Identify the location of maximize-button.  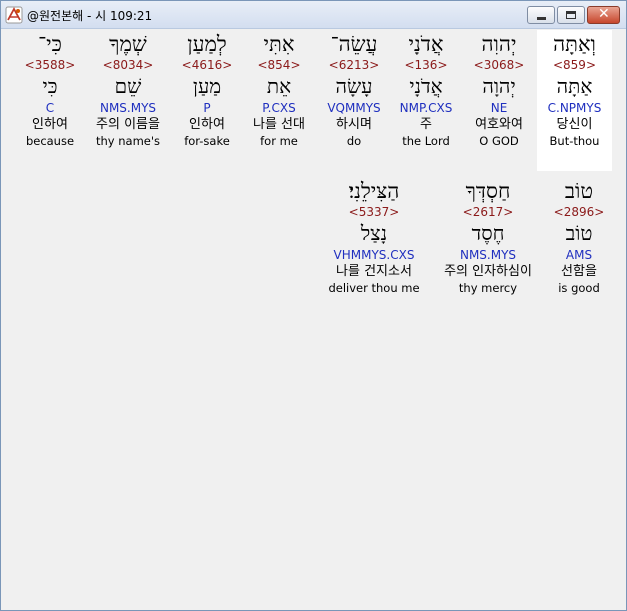
(571, 15).